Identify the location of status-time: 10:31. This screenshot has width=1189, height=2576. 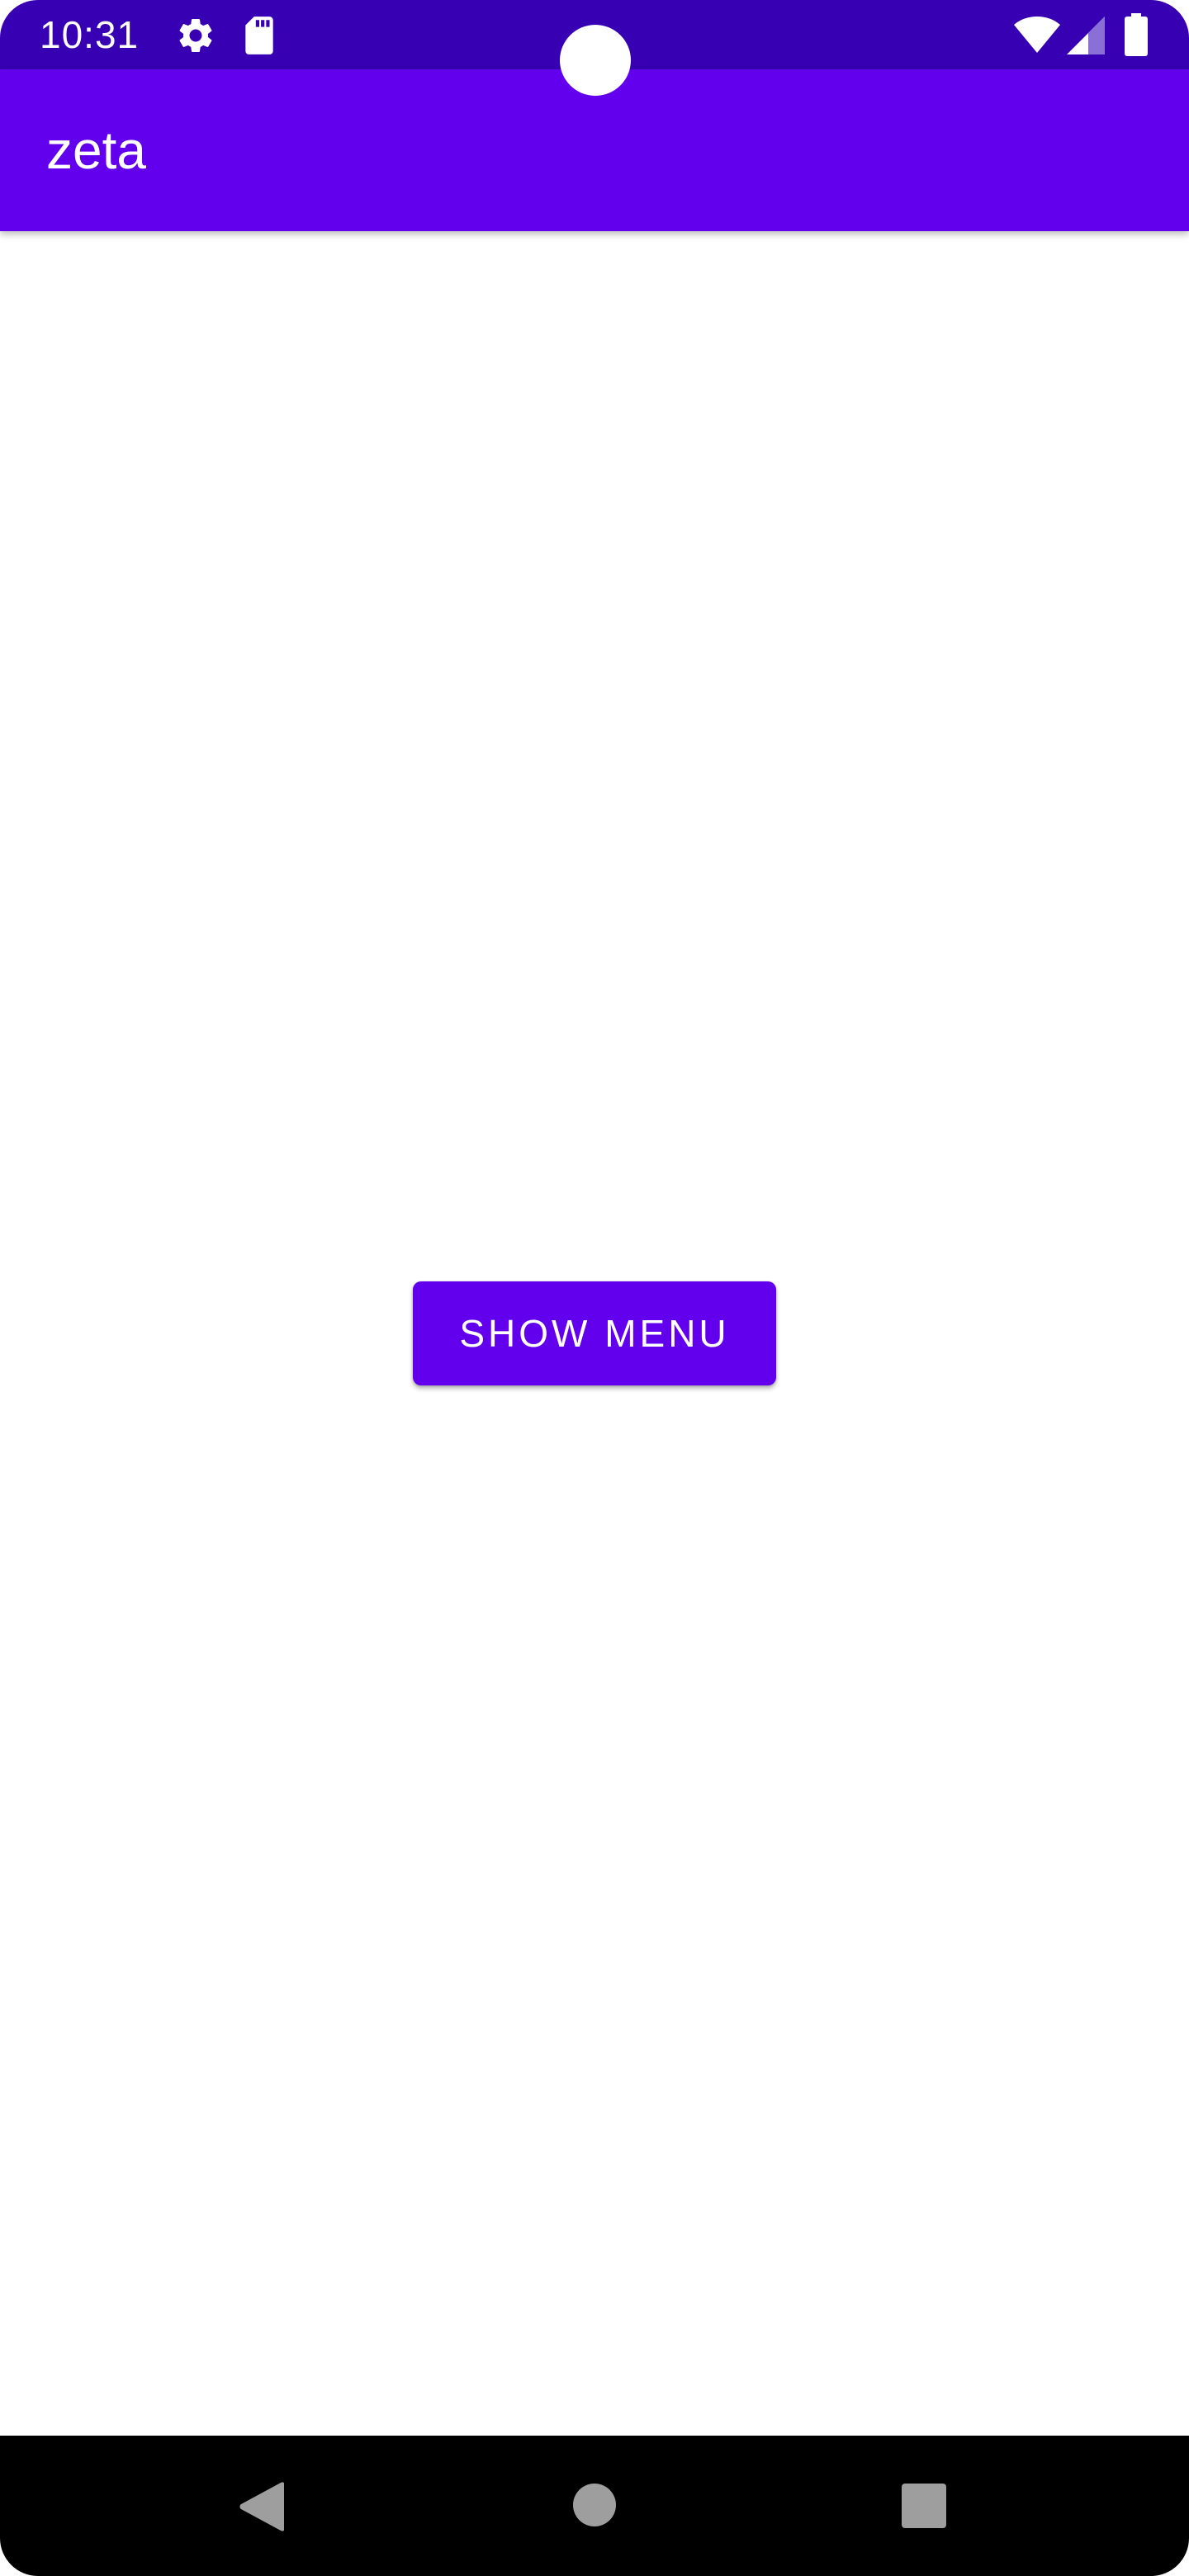
(90, 34).